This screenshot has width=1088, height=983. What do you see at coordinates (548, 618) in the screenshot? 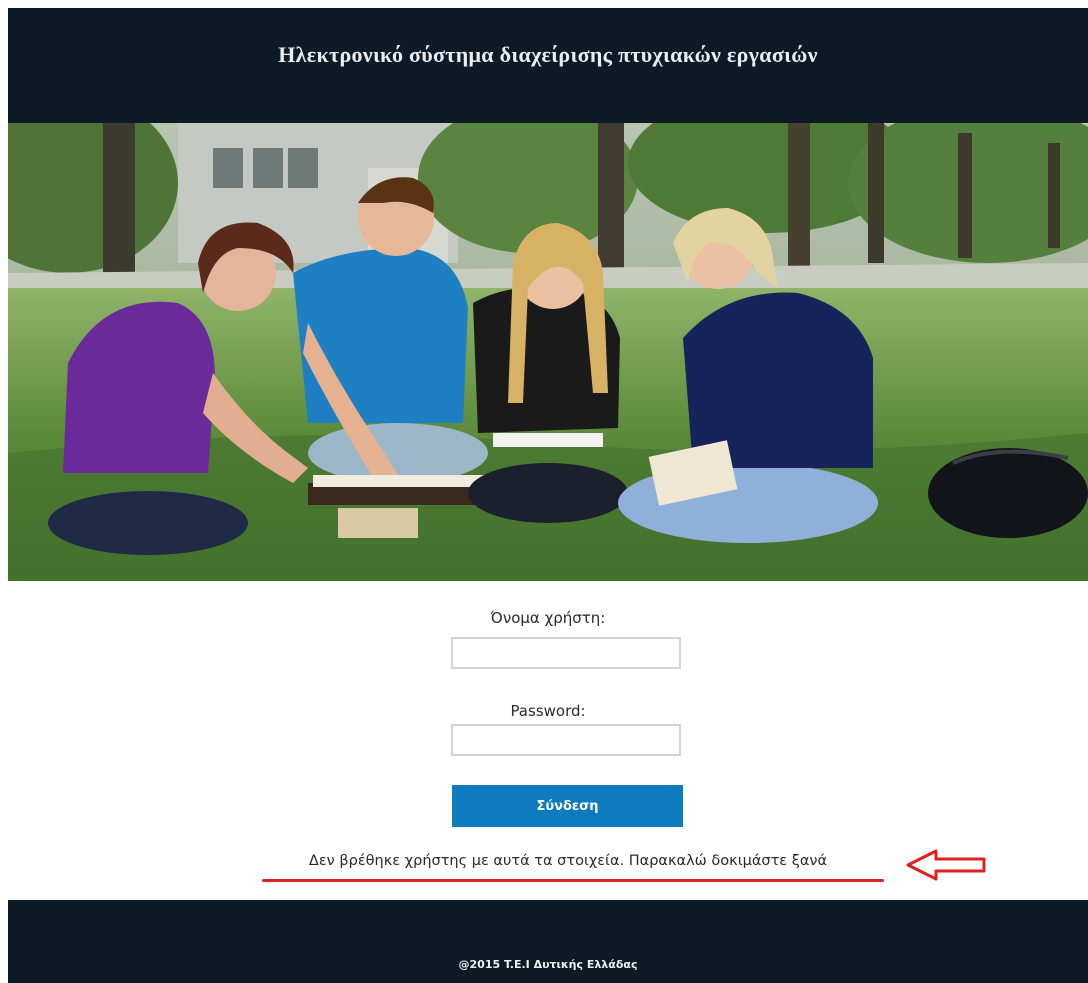
I see `username-label: Όνομα χρήστη:` at bounding box center [548, 618].